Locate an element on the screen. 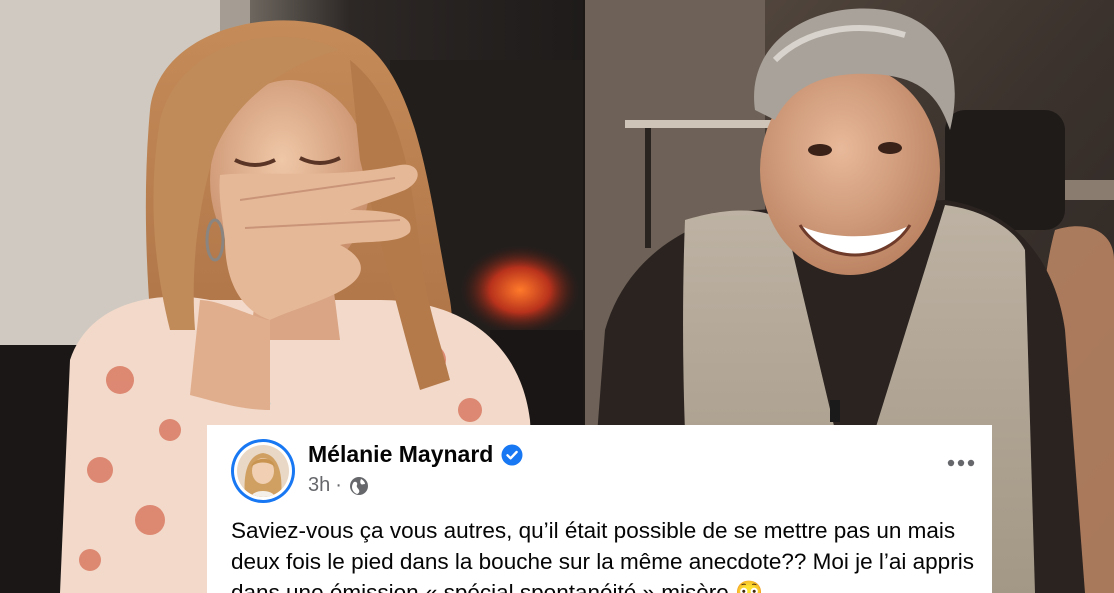 The image size is (1114, 593). post-meta: 3h · is located at coordinates (338, 485).